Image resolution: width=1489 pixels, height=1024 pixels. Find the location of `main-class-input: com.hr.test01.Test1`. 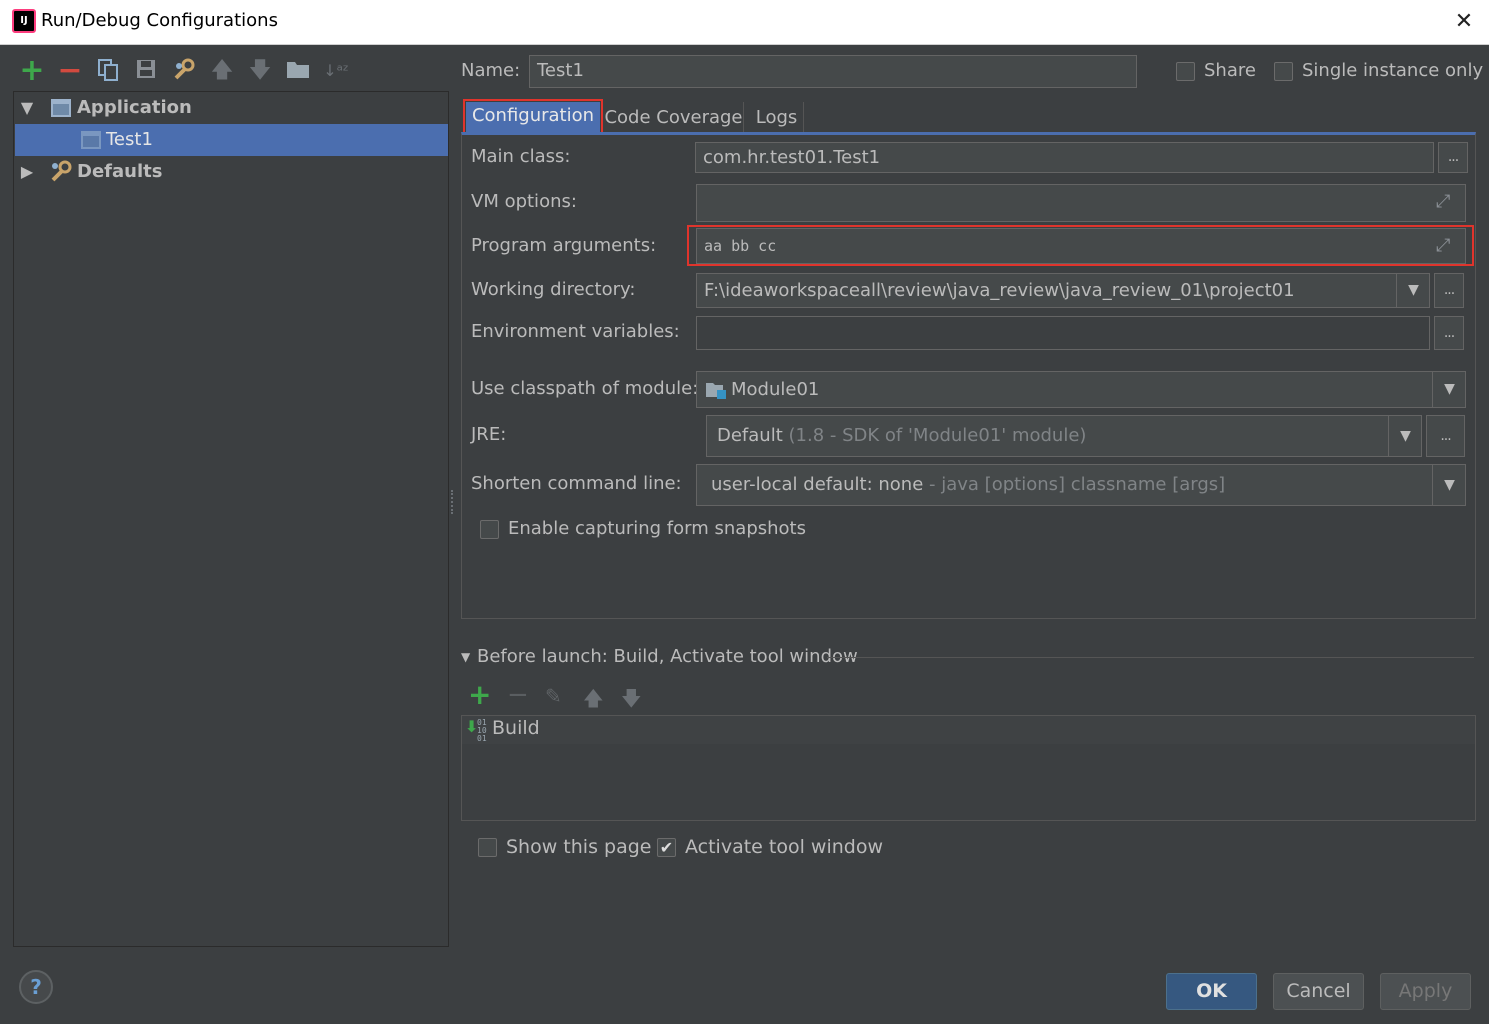

main-class-input: com.hr.test01.Test1 is located at coordinates (1064, 157).